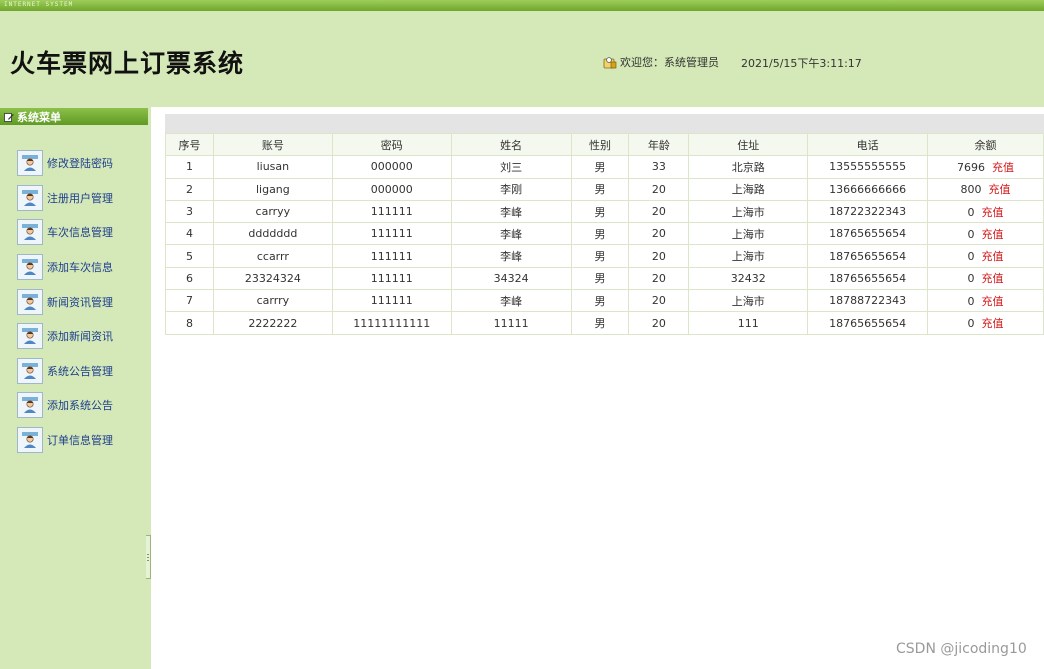 The image size is (1044, 669). I want to click on sidebar-item-order-management: 订单信息管理, so click(65, 440).